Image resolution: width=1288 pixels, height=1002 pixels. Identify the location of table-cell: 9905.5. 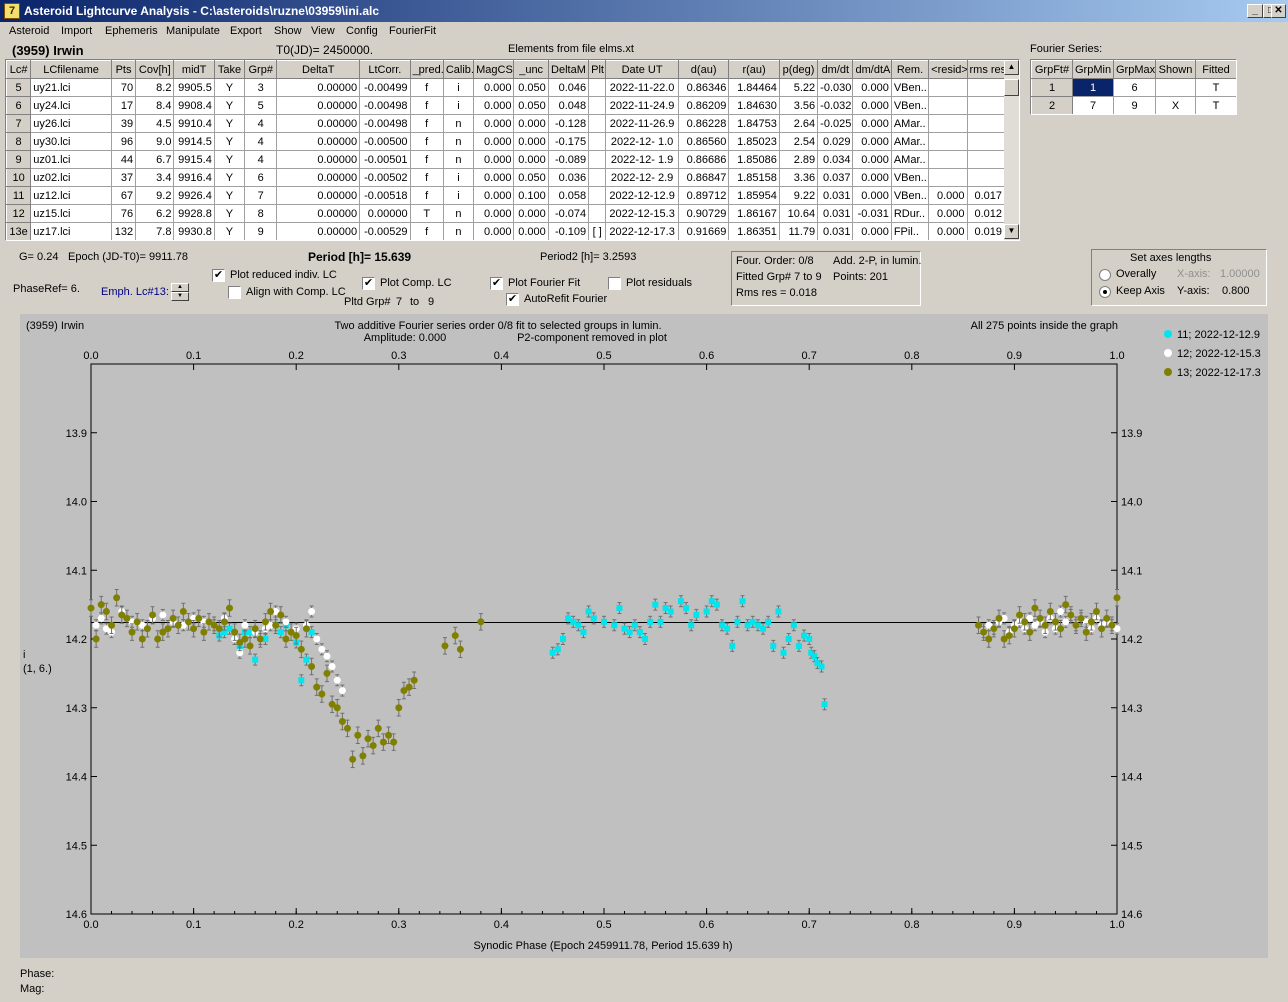
(194, 87).